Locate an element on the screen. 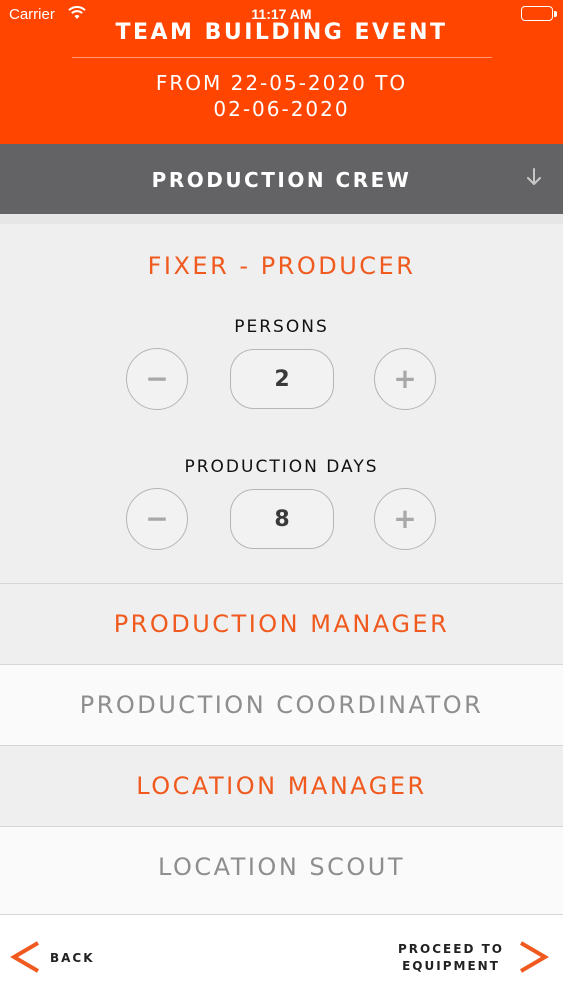 The height and width of the screenshot is (1000, 563). role-label: PRODUCTION COORDINATOR is located at coordinates (281, 705).